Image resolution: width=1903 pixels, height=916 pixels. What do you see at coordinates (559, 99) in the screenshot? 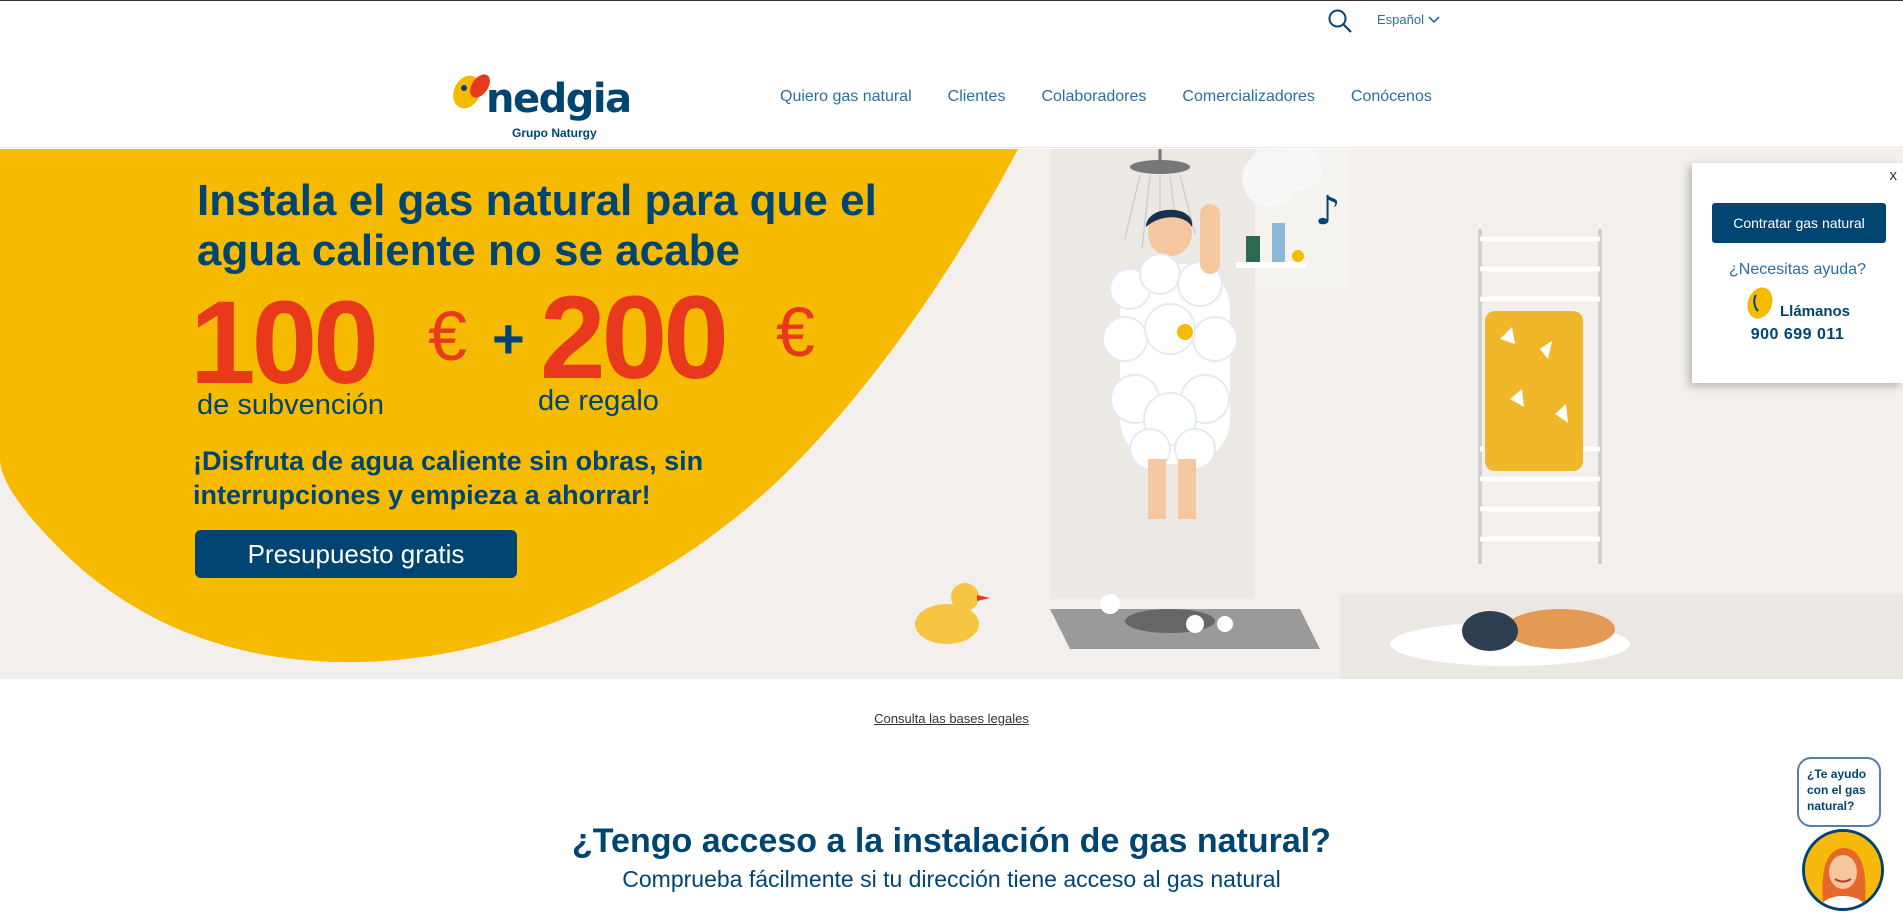
I see `logo-wordmark: nedgia` at bounding box center [559, 99].